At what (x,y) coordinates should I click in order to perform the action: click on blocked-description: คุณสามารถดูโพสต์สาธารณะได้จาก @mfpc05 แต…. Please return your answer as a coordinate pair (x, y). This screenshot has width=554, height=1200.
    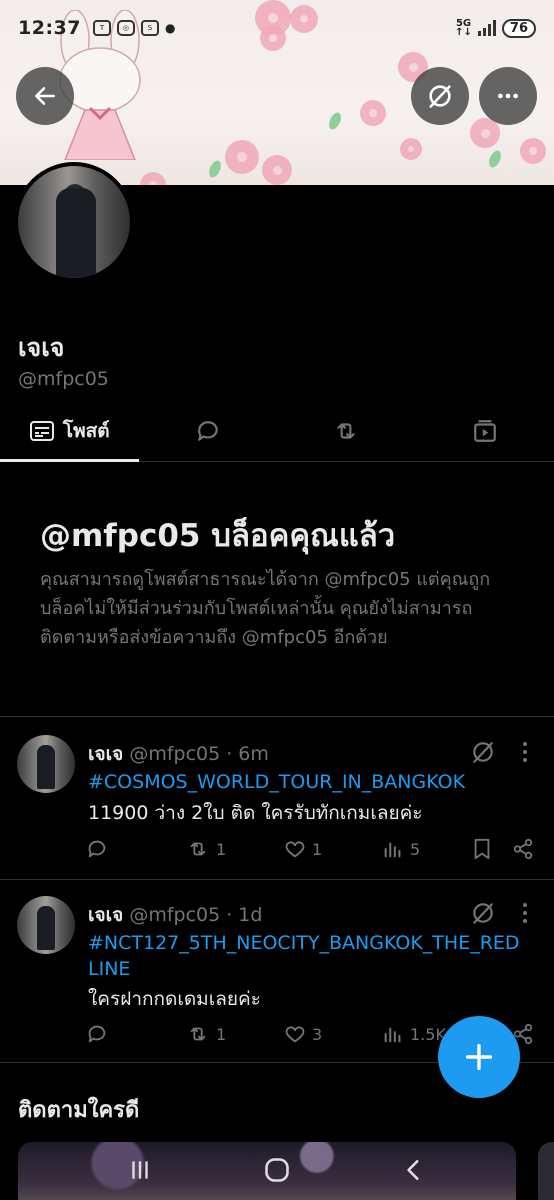
    Looking at the image, I should click on (265, 608).